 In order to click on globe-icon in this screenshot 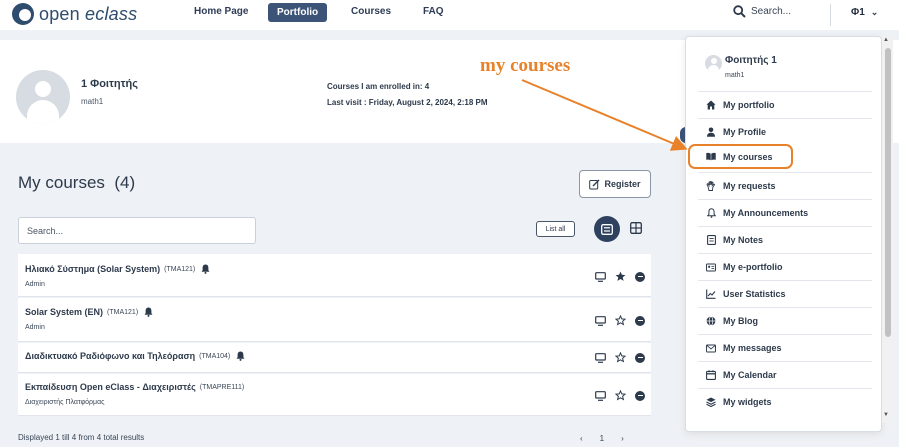, I will do `click(711, 321)`.